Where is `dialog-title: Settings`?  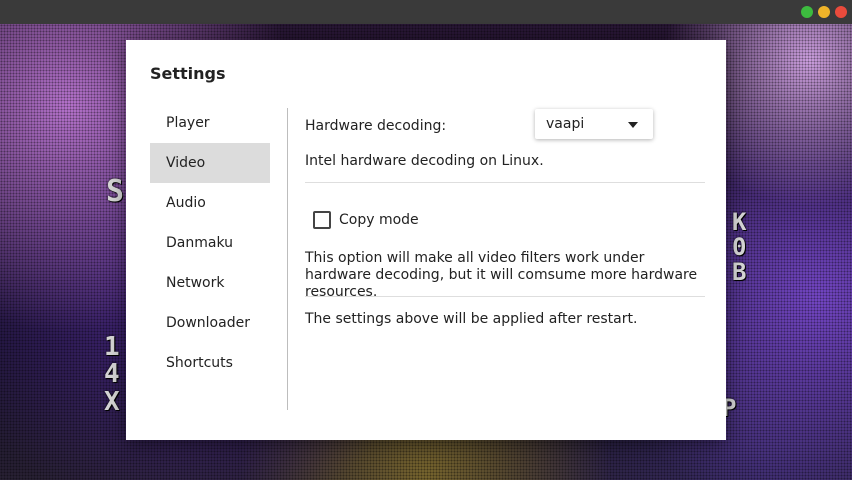
dialog-title: Settings is located at coordinates (188, 73).